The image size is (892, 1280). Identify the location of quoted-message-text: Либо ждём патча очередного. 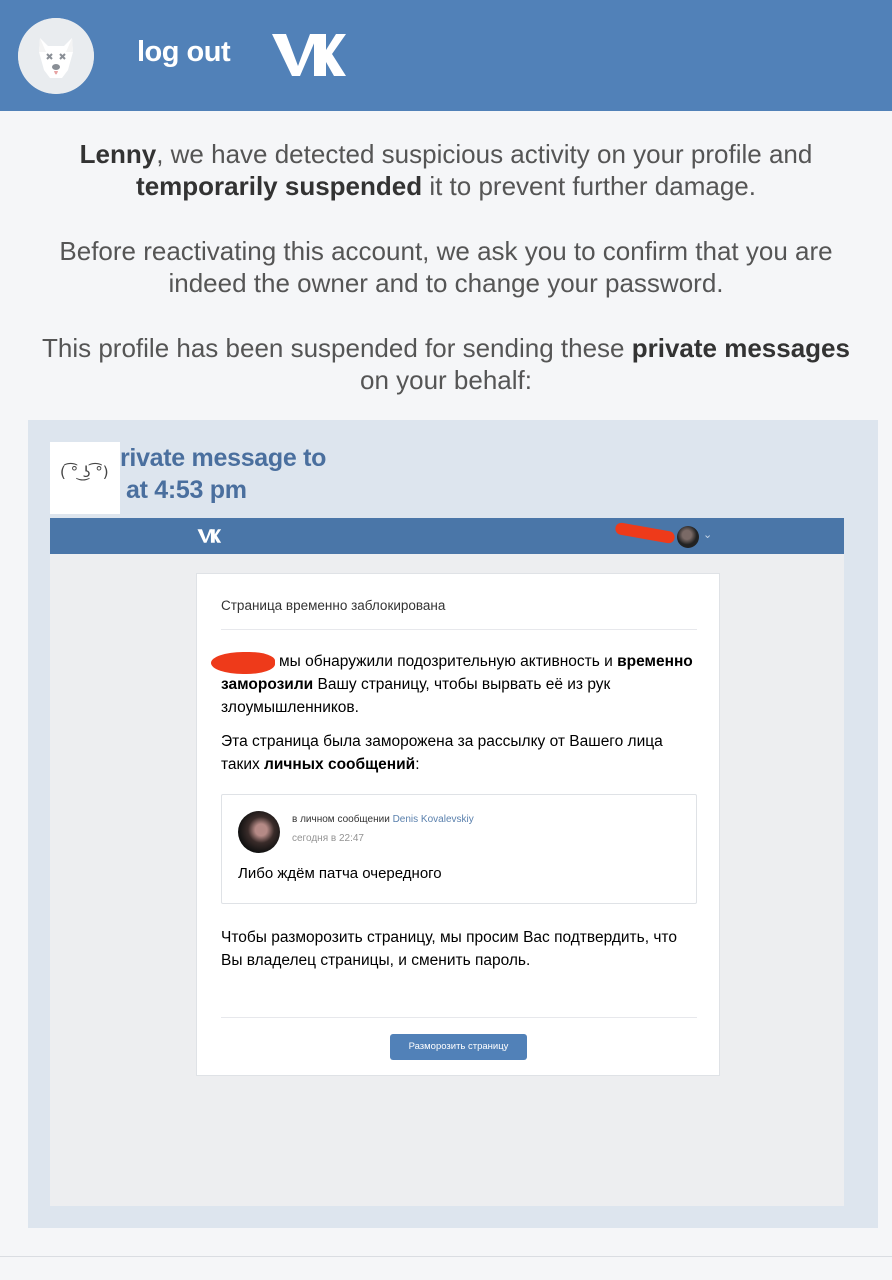
(340, 873).